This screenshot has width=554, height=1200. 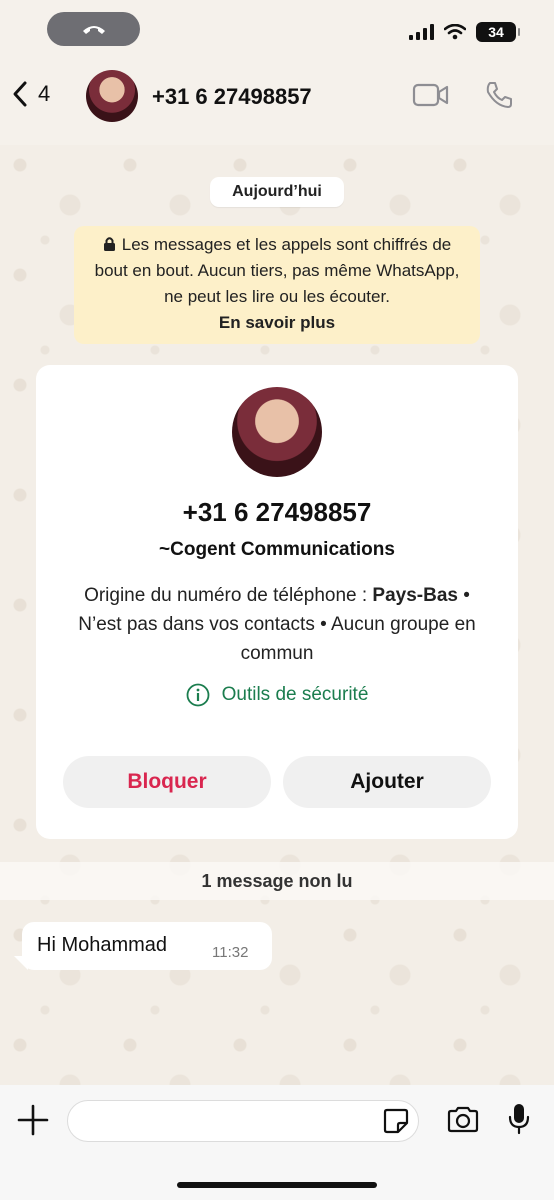 What do you see at coordinates (277, 549) in the screenshot?
I see `contact-profile-name: ~Cogent Communications` at bounding box center [277, 549].